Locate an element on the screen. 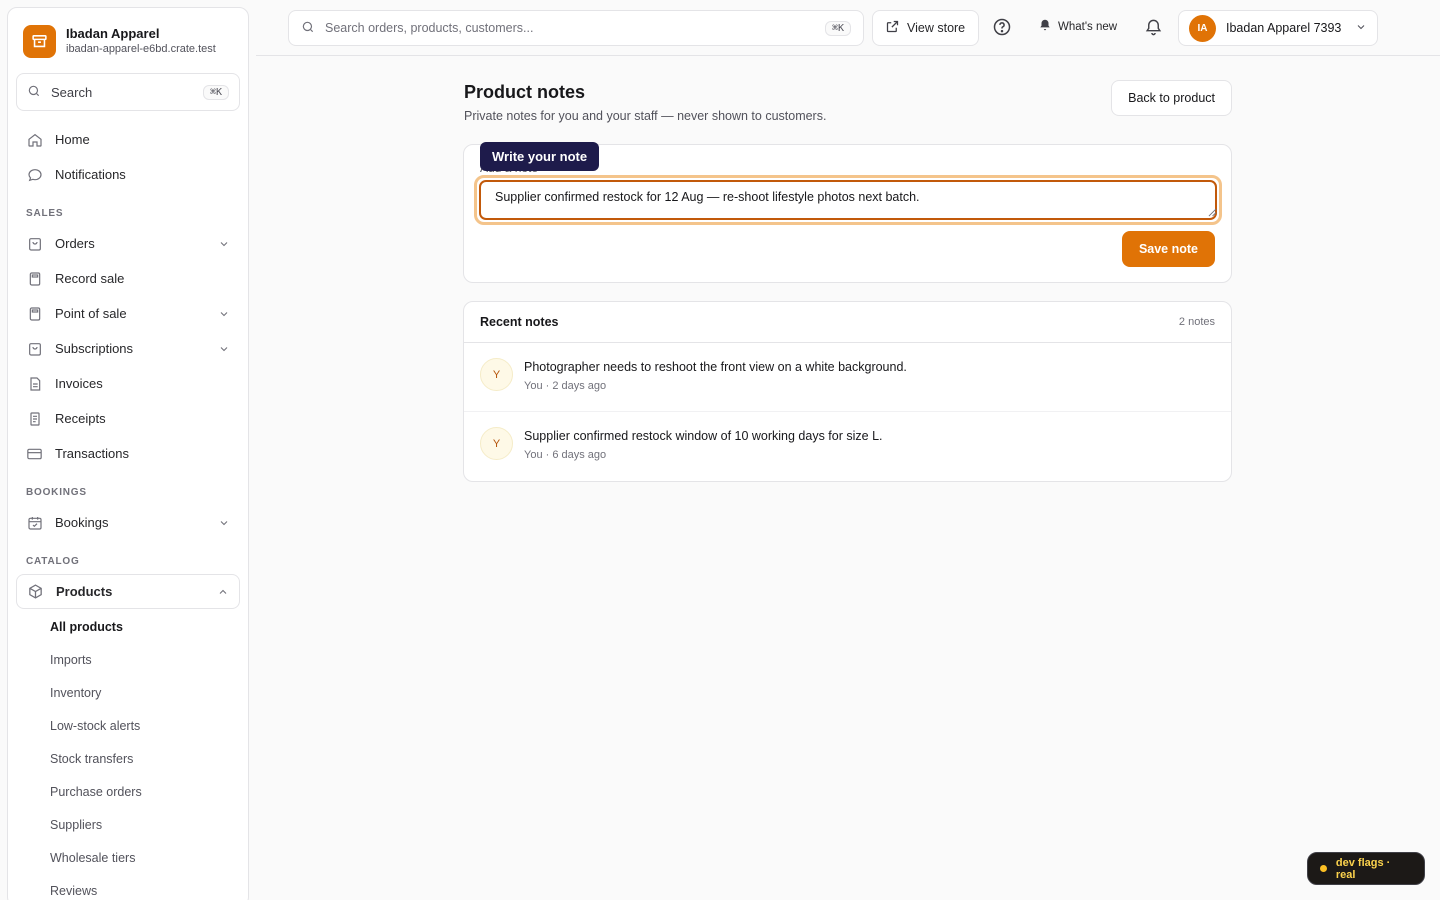  sidebar-item-label: Notifications is located at coordinates (90, 174).